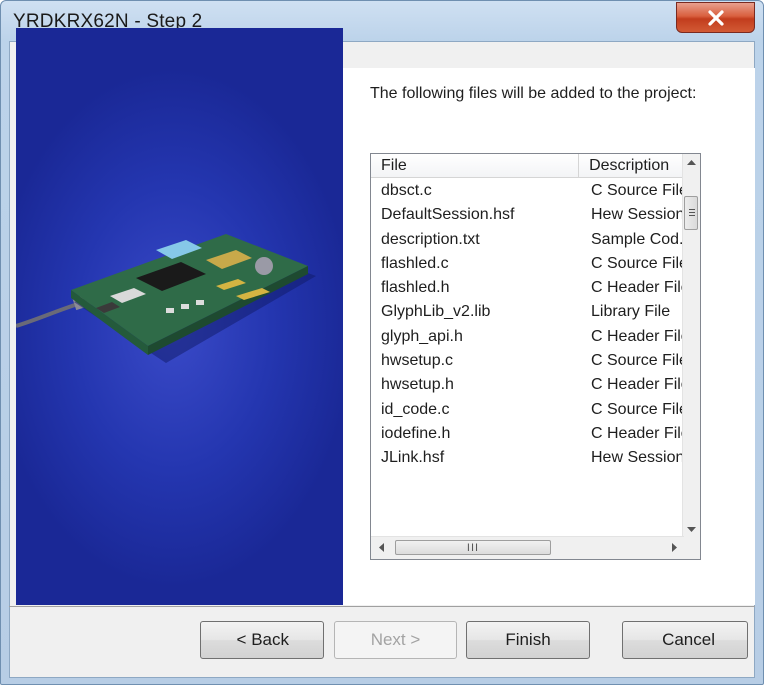  I want to click on table-row: iodefine.h C Header File, so click(535, 434).